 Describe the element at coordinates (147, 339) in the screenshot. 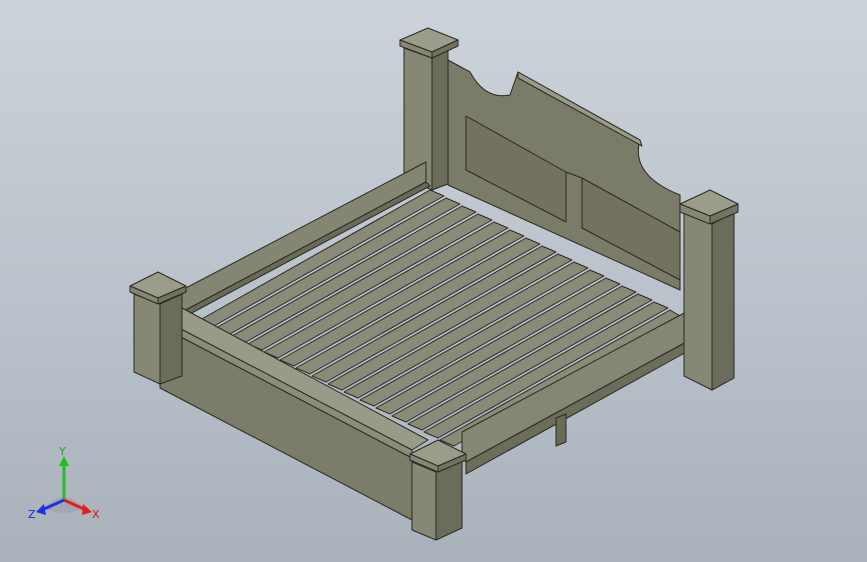

I see `post-front-left-front` at that location.